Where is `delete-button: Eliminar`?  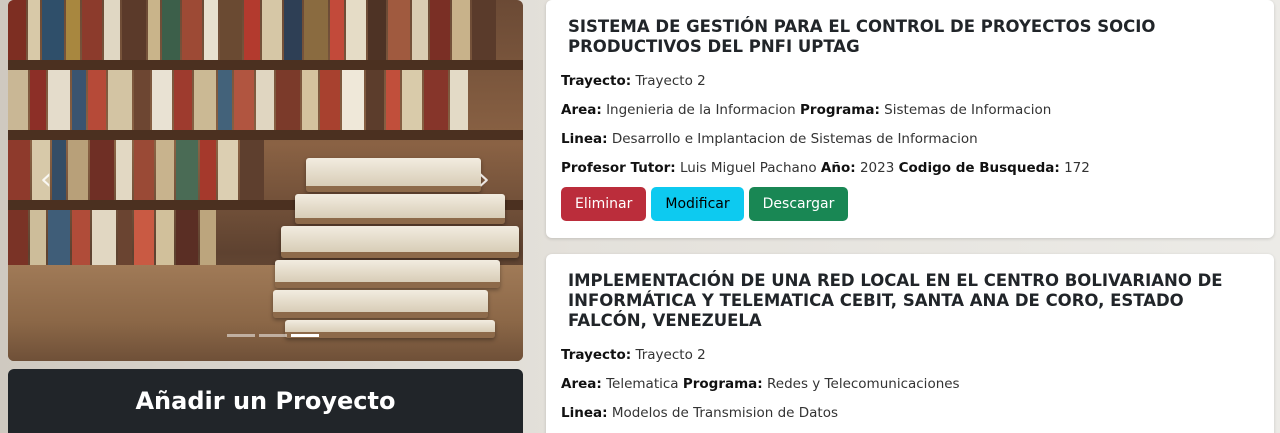
delete-button: Eliminar is located at coordinates (604, 204).